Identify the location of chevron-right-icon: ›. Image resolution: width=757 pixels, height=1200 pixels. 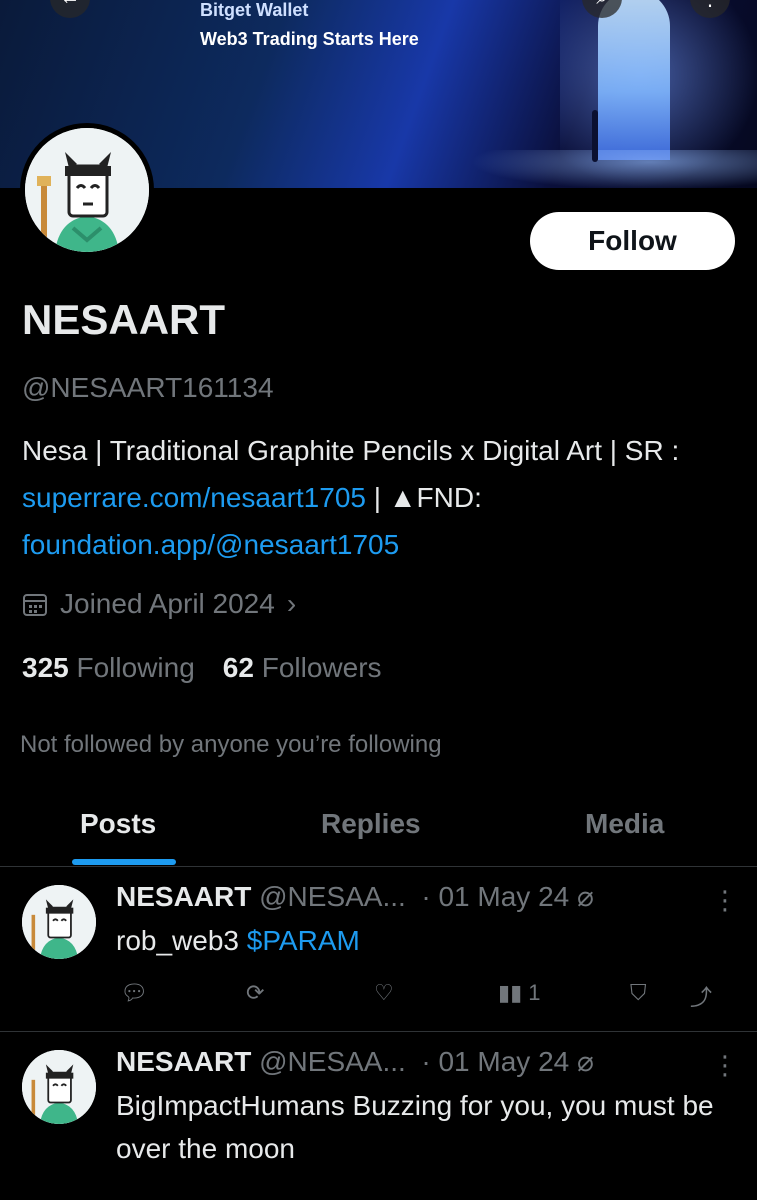
(291, 603).